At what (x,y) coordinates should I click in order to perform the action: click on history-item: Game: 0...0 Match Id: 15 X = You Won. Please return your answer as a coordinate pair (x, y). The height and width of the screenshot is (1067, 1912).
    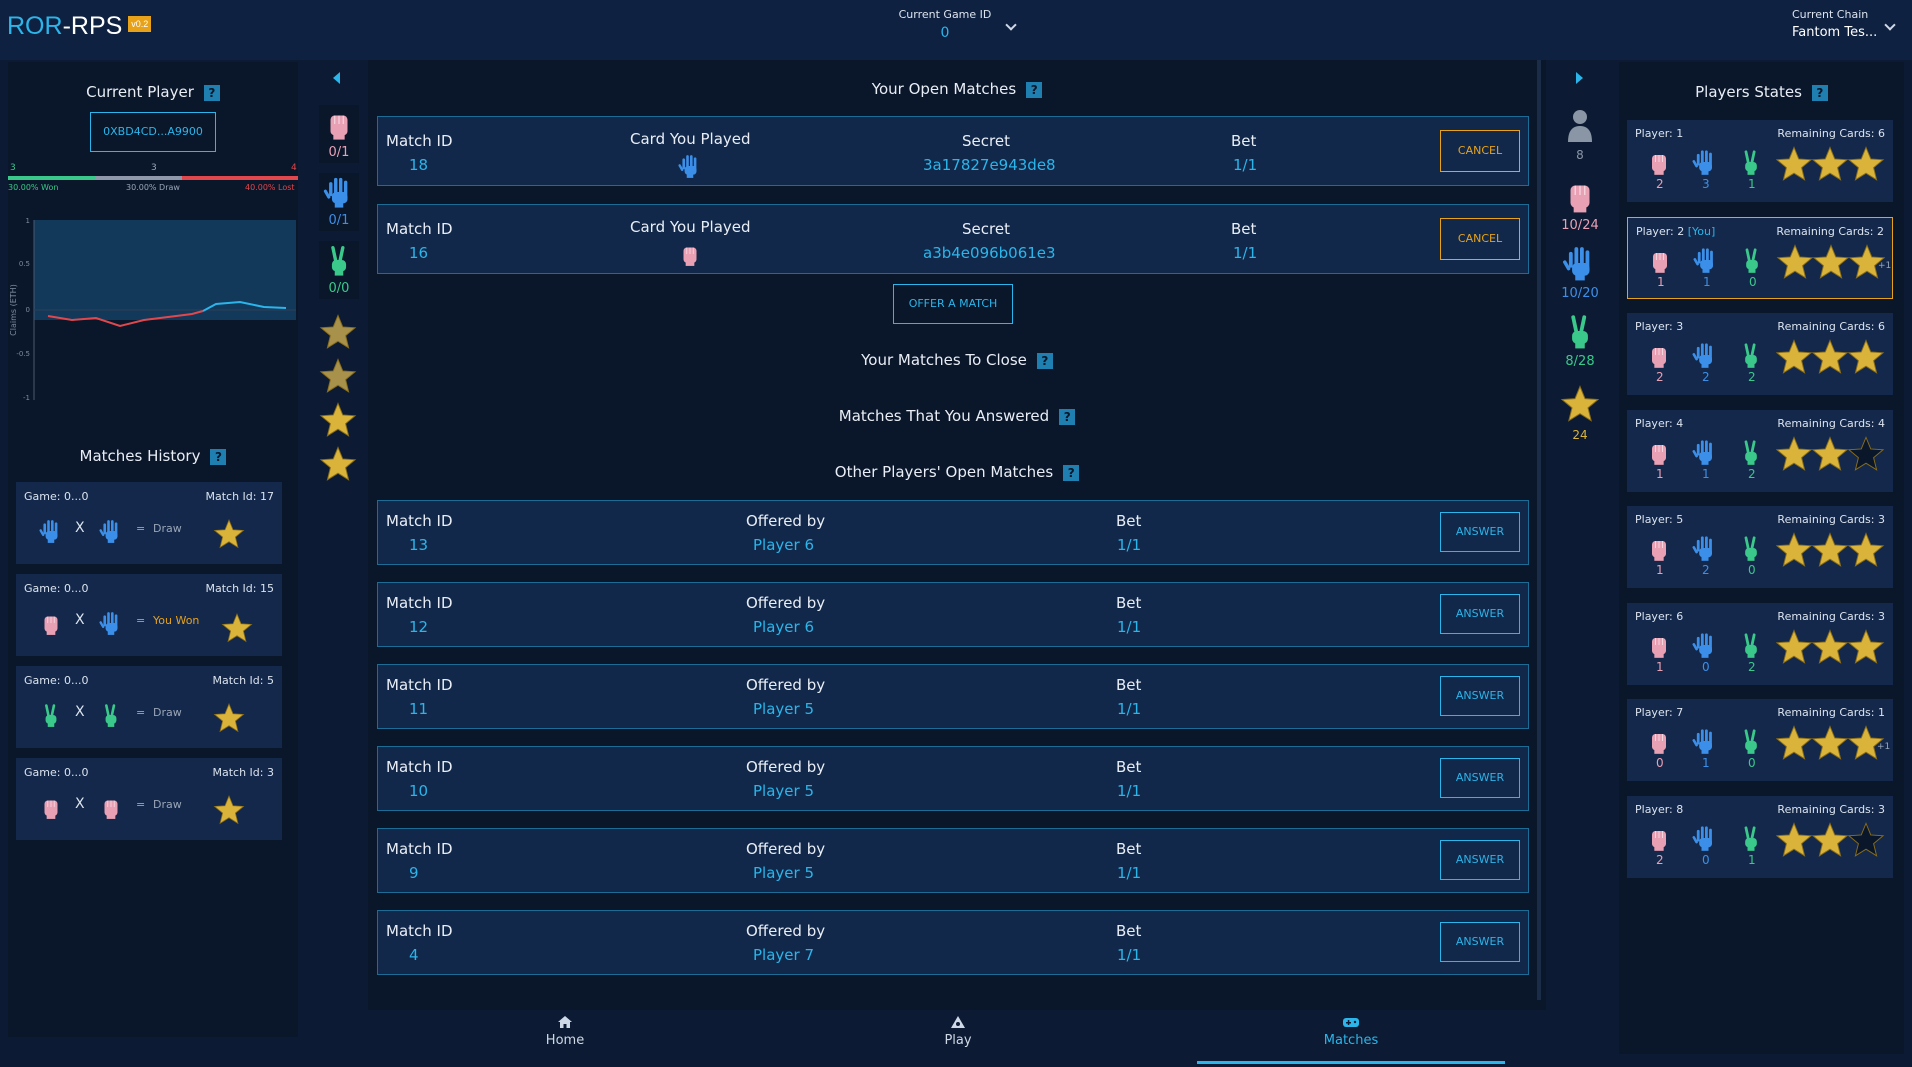
    Looking at the image, I should click on (149, 615).